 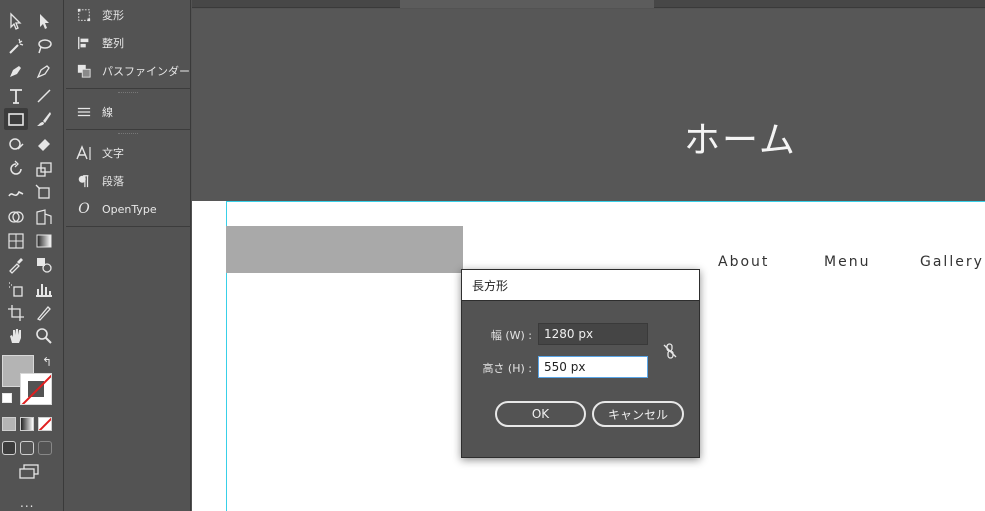 I want to click on draw-behind-icon, so click(x=27, y=448).